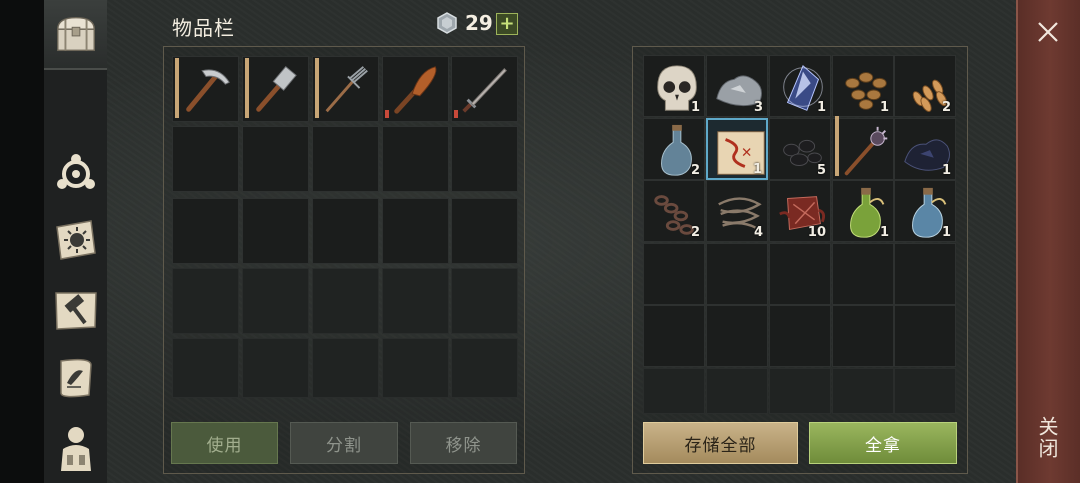 This screenshot has height=483, width=1080. I want to click on split-button: 分割, so click(344, 443).